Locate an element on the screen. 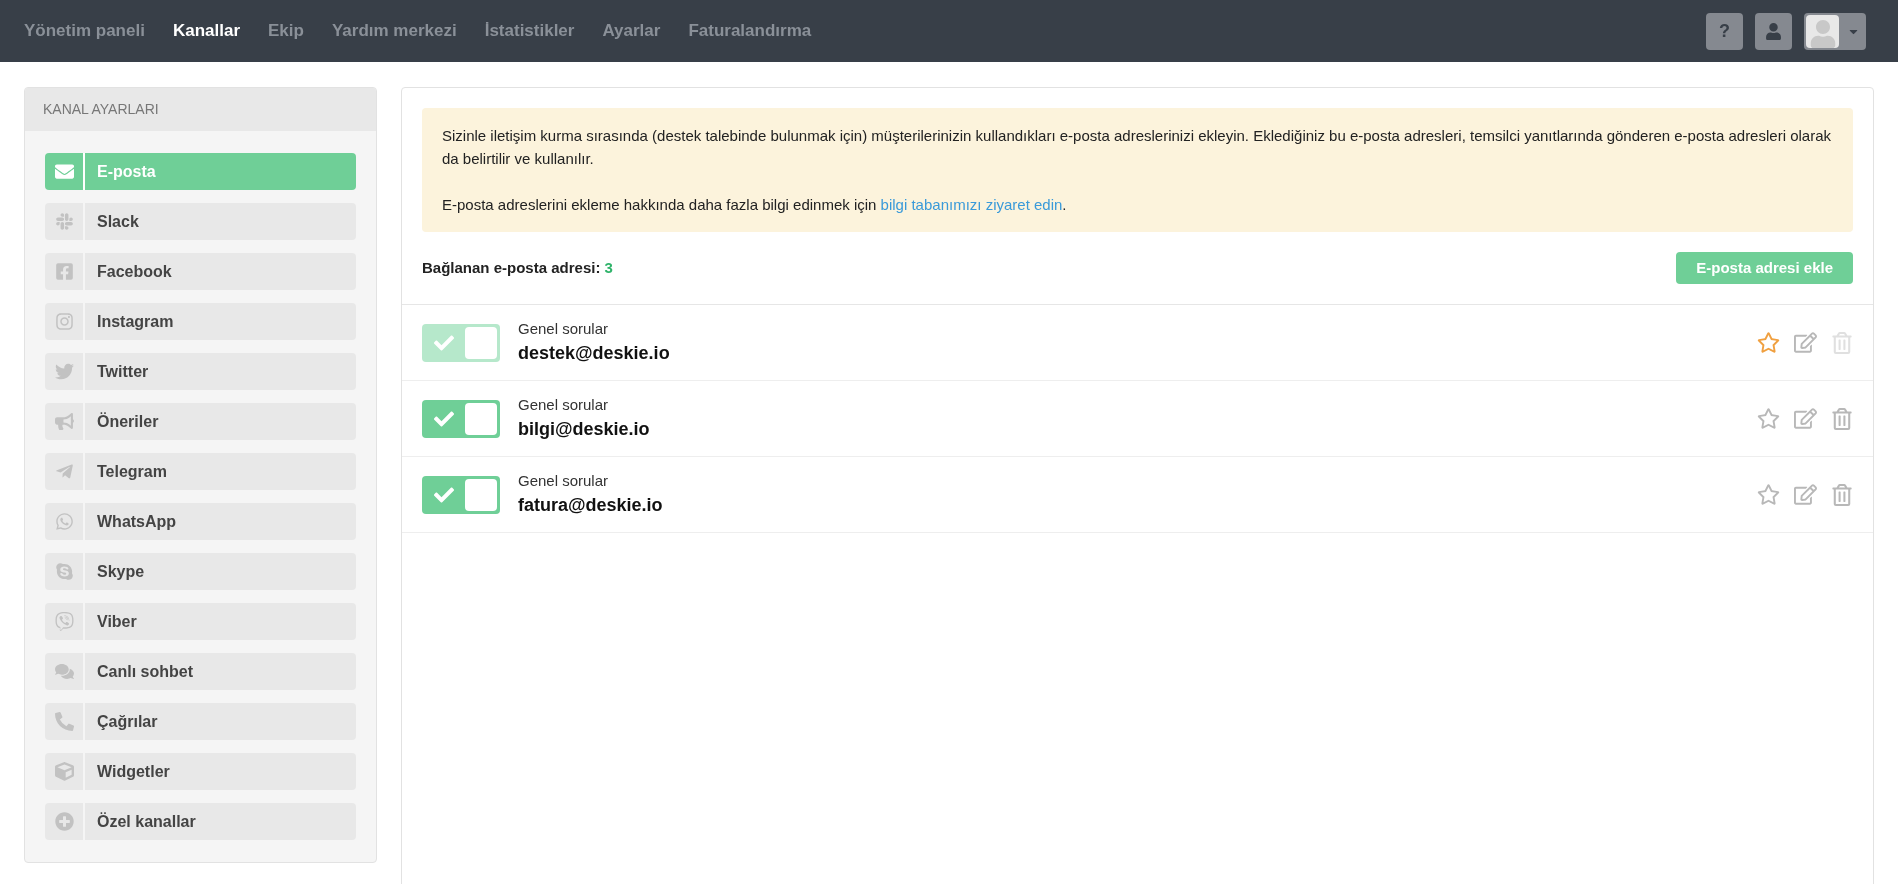 The width and height of the screenshot is (1898, 884). channel-item: Widgetler is located at coordinates (200, 771).